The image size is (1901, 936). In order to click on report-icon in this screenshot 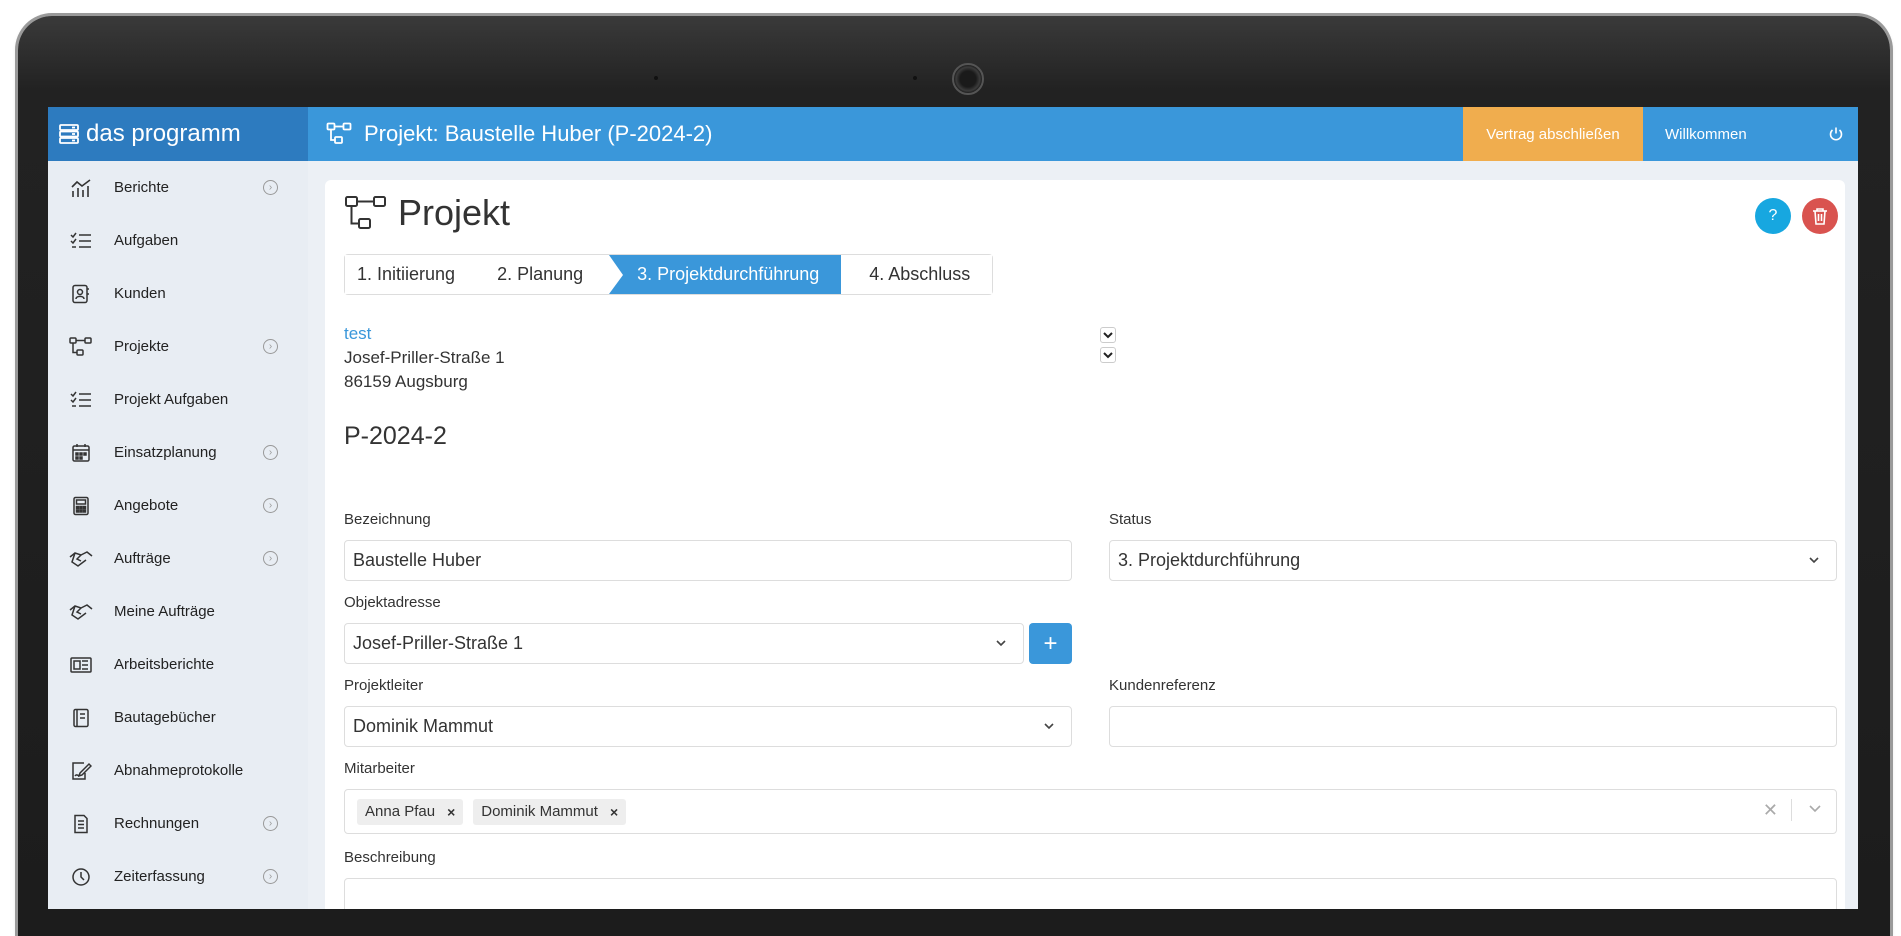, I will do `click(81, 665)`.